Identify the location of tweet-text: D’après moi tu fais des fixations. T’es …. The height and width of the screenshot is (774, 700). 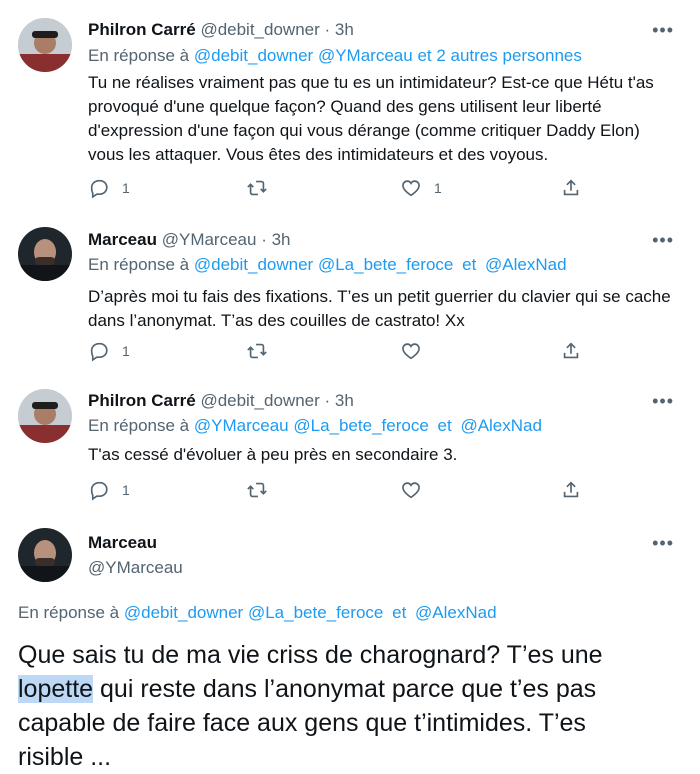
(379, 308).